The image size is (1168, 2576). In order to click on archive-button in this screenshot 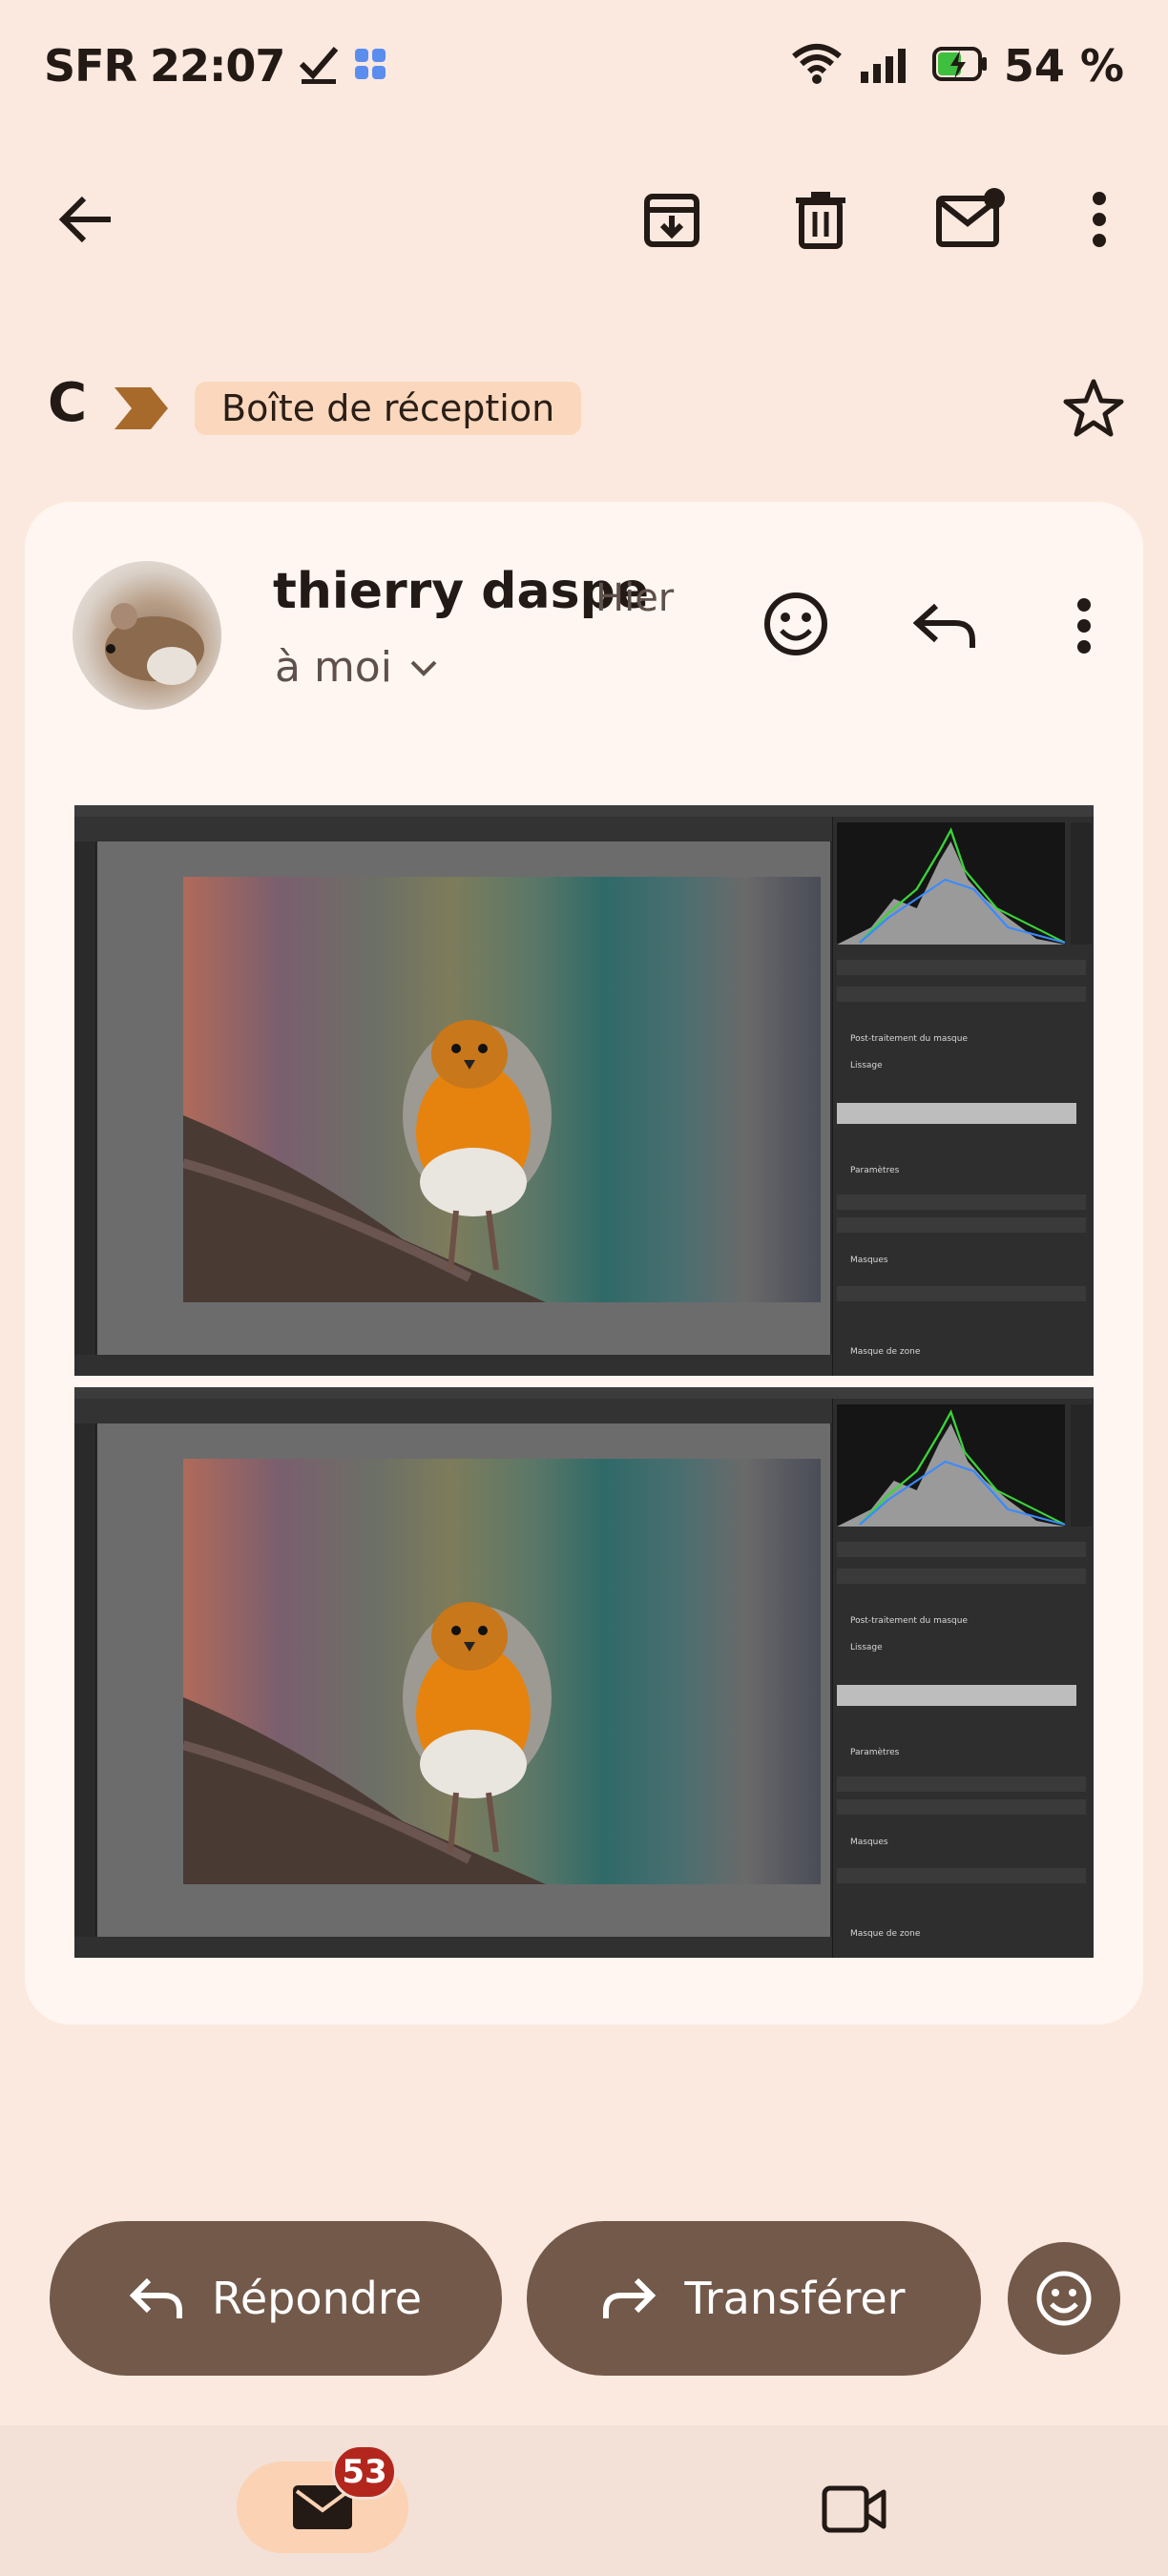, I will do `click(672, 219)`.